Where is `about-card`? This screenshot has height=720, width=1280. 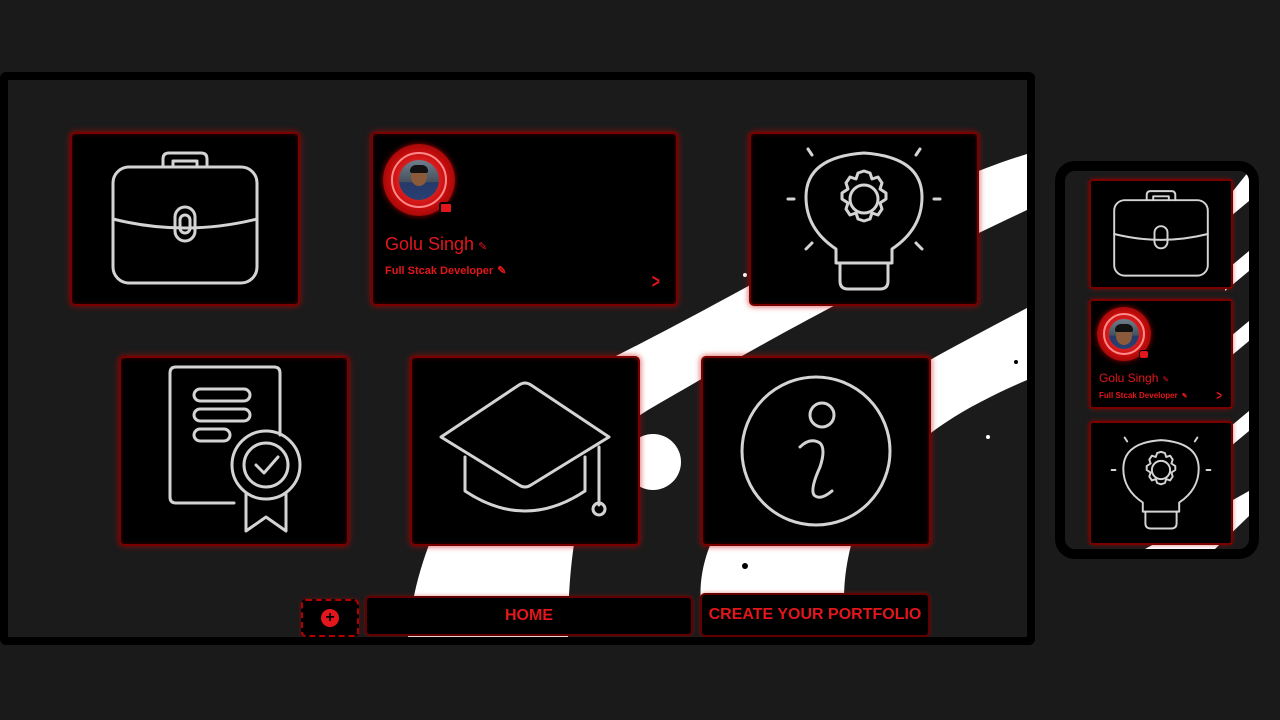
about-card is located at coordinates (816, 451).